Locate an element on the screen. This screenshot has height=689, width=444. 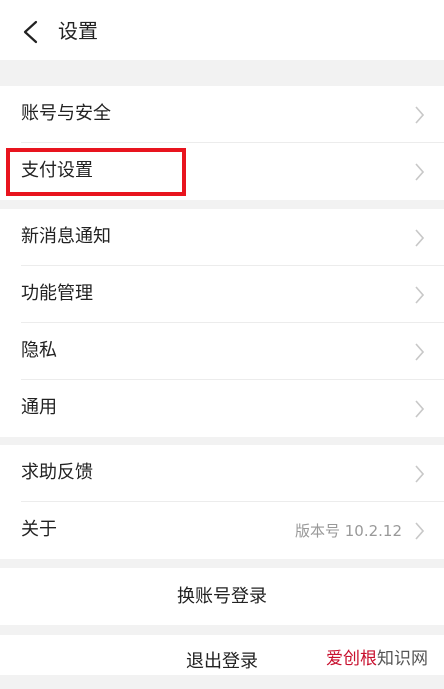
switch-account-button: 换账号登录 is located at coordinates (222, 596).